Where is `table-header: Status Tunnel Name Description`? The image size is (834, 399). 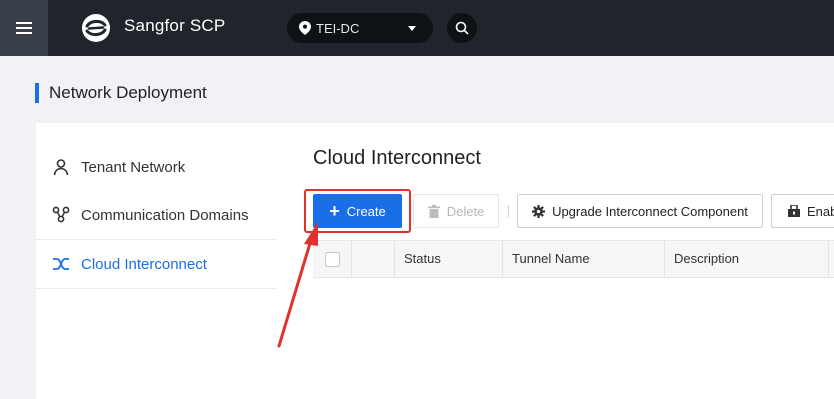 table-header: Status Tunnel Name Description is located at coordinates (573, 259).